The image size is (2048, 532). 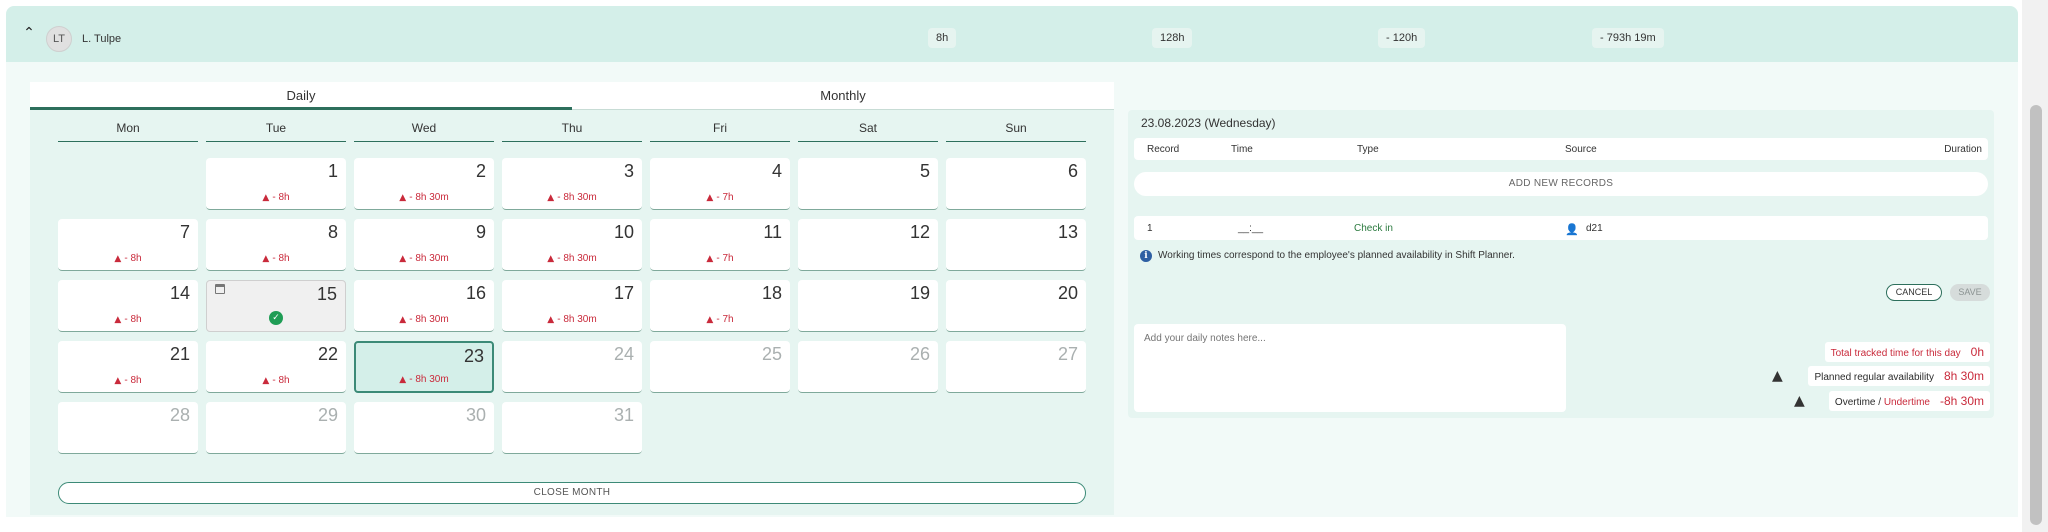 What do you see at coordinates (868, 245) in the screenshot?
I see `calendar-day: 12` at bounding box center [868, 245].